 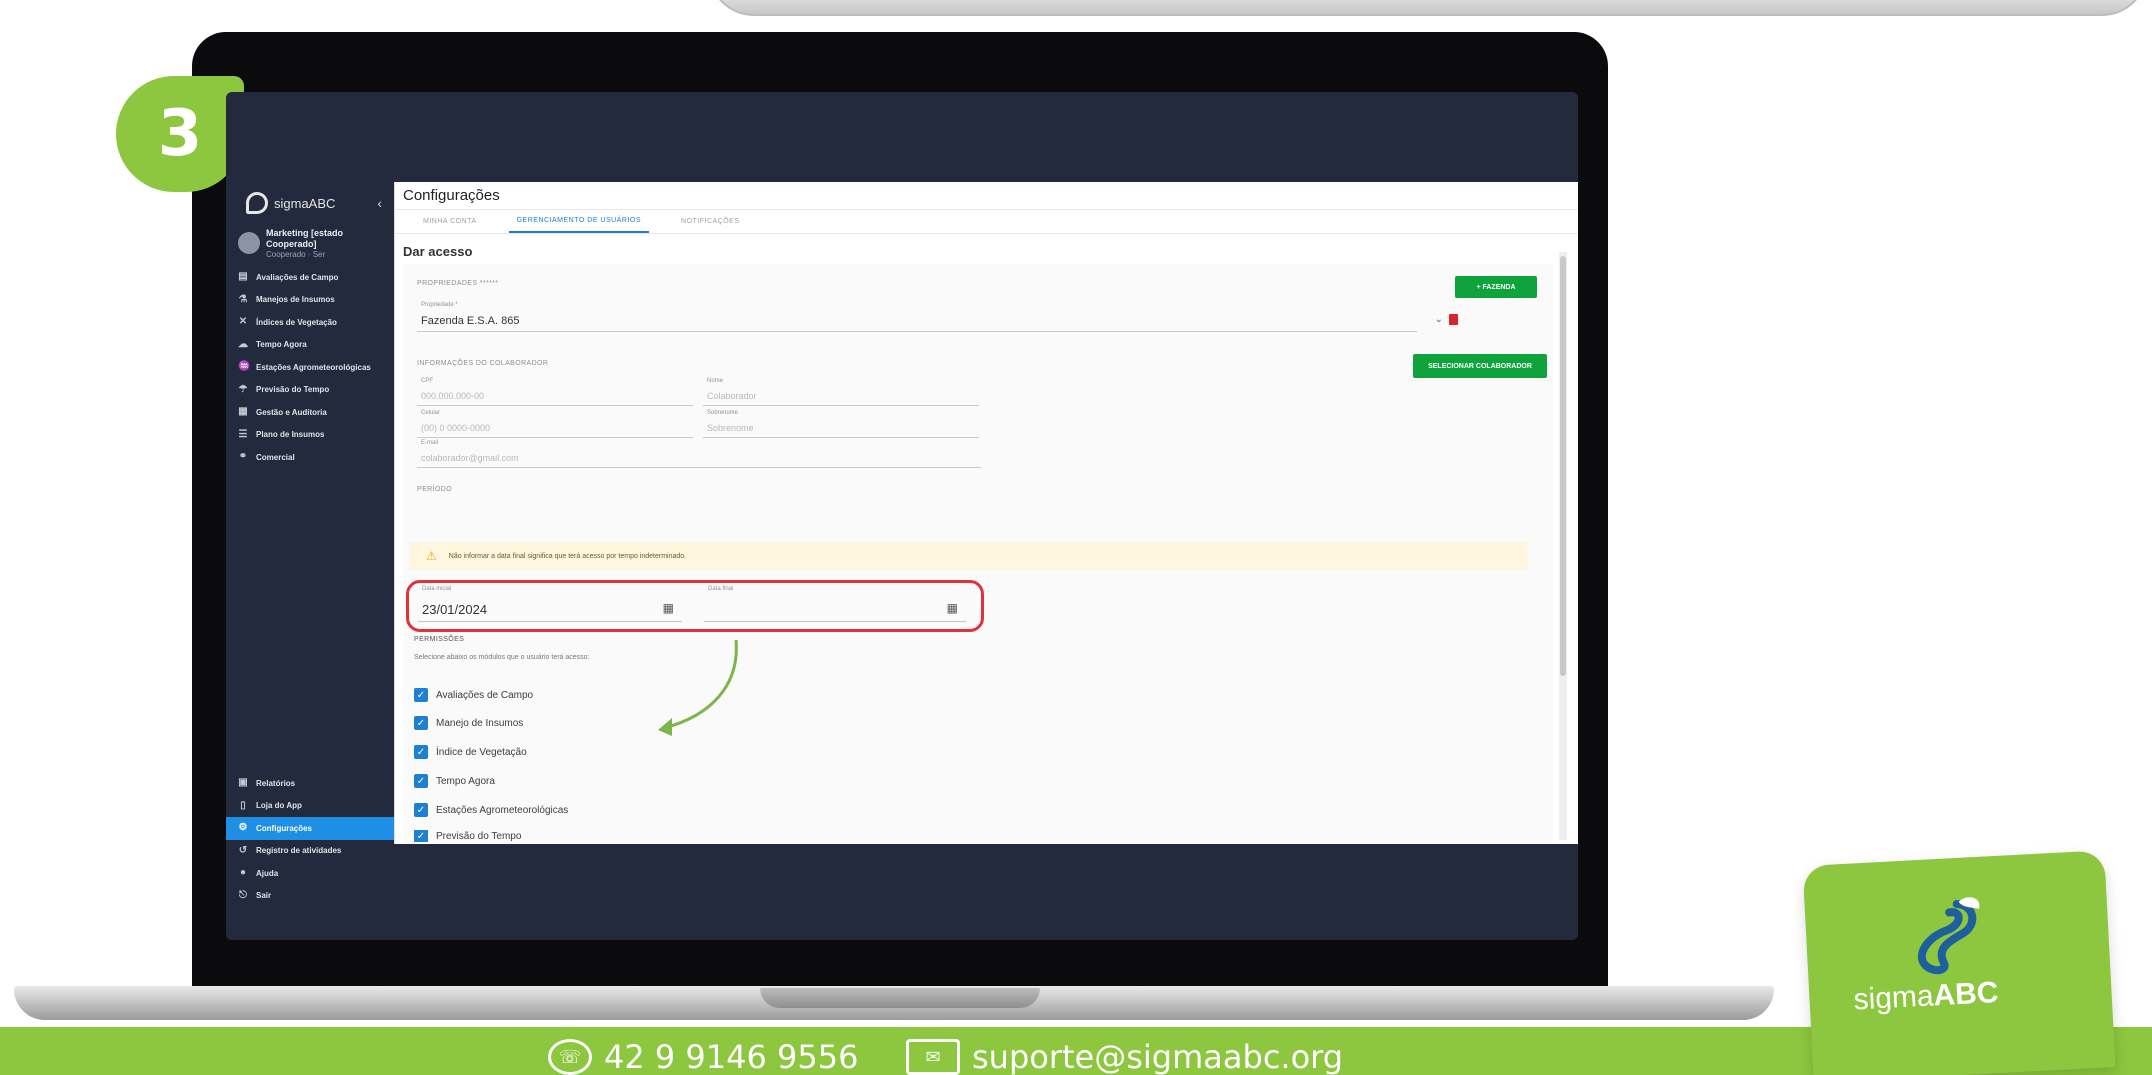 What do you see at coordinates (555, 424) in the screenshot?
I see `celular-field: Celular (00) 0 0000-0000` at bounding box center [555, 424].